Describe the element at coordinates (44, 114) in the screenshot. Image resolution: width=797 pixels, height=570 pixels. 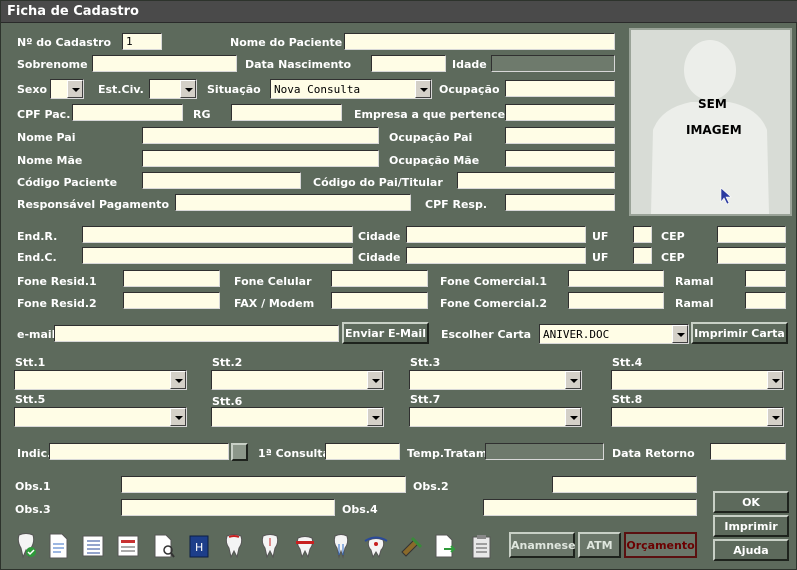
I see `cpf-pac-label: CPF Pac.` at that location.